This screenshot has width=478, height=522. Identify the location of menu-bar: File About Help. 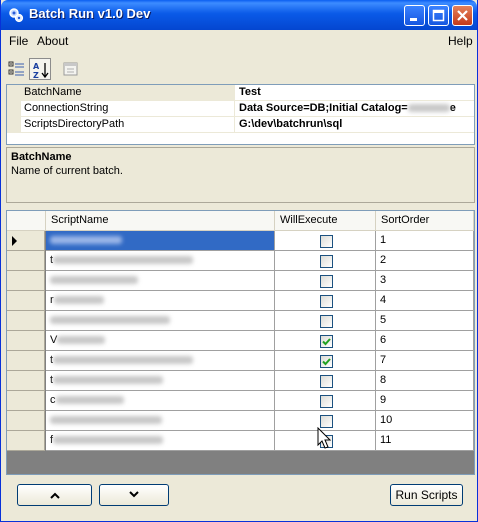
(239, 41).